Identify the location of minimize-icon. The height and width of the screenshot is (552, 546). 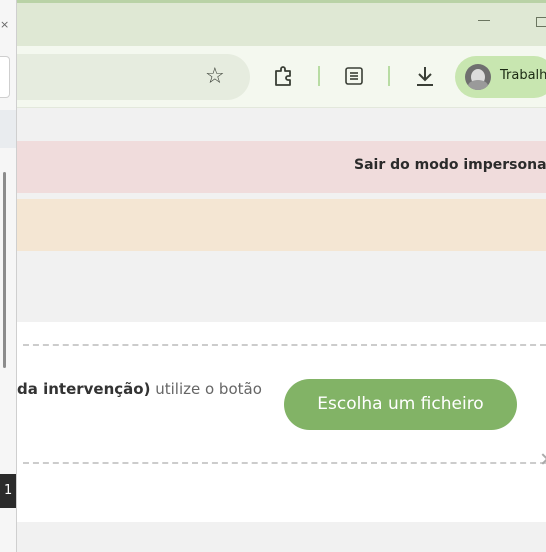
(485, 19).